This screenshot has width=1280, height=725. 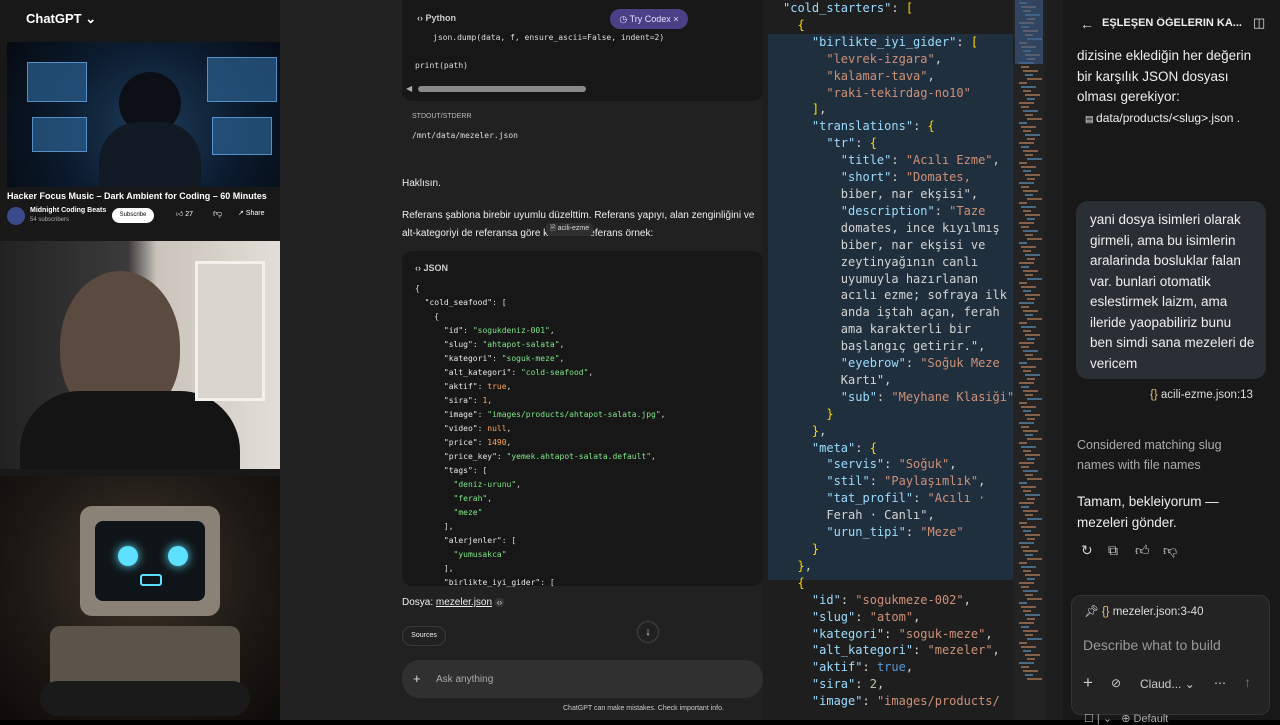 I want to click on thumbs-down-icon: 👎︎, so click(x=1170, y=550).